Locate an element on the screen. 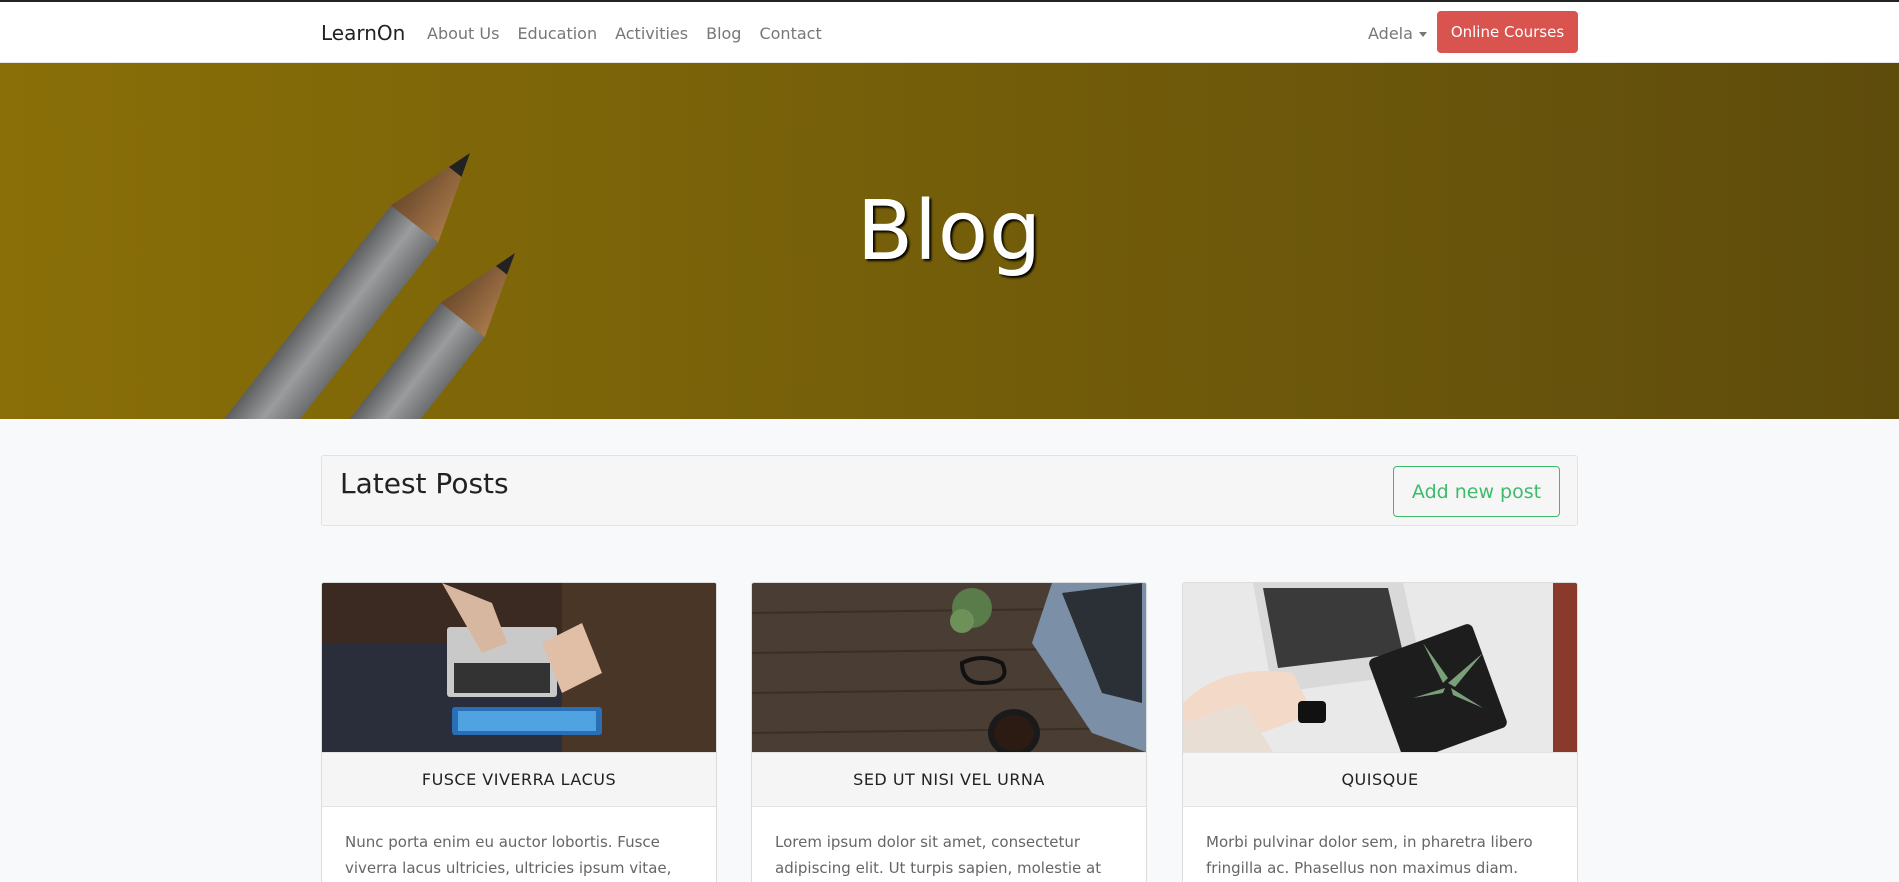  post-title: FUSCE VIVERRA LACUS is located at coordinates (519, 779).